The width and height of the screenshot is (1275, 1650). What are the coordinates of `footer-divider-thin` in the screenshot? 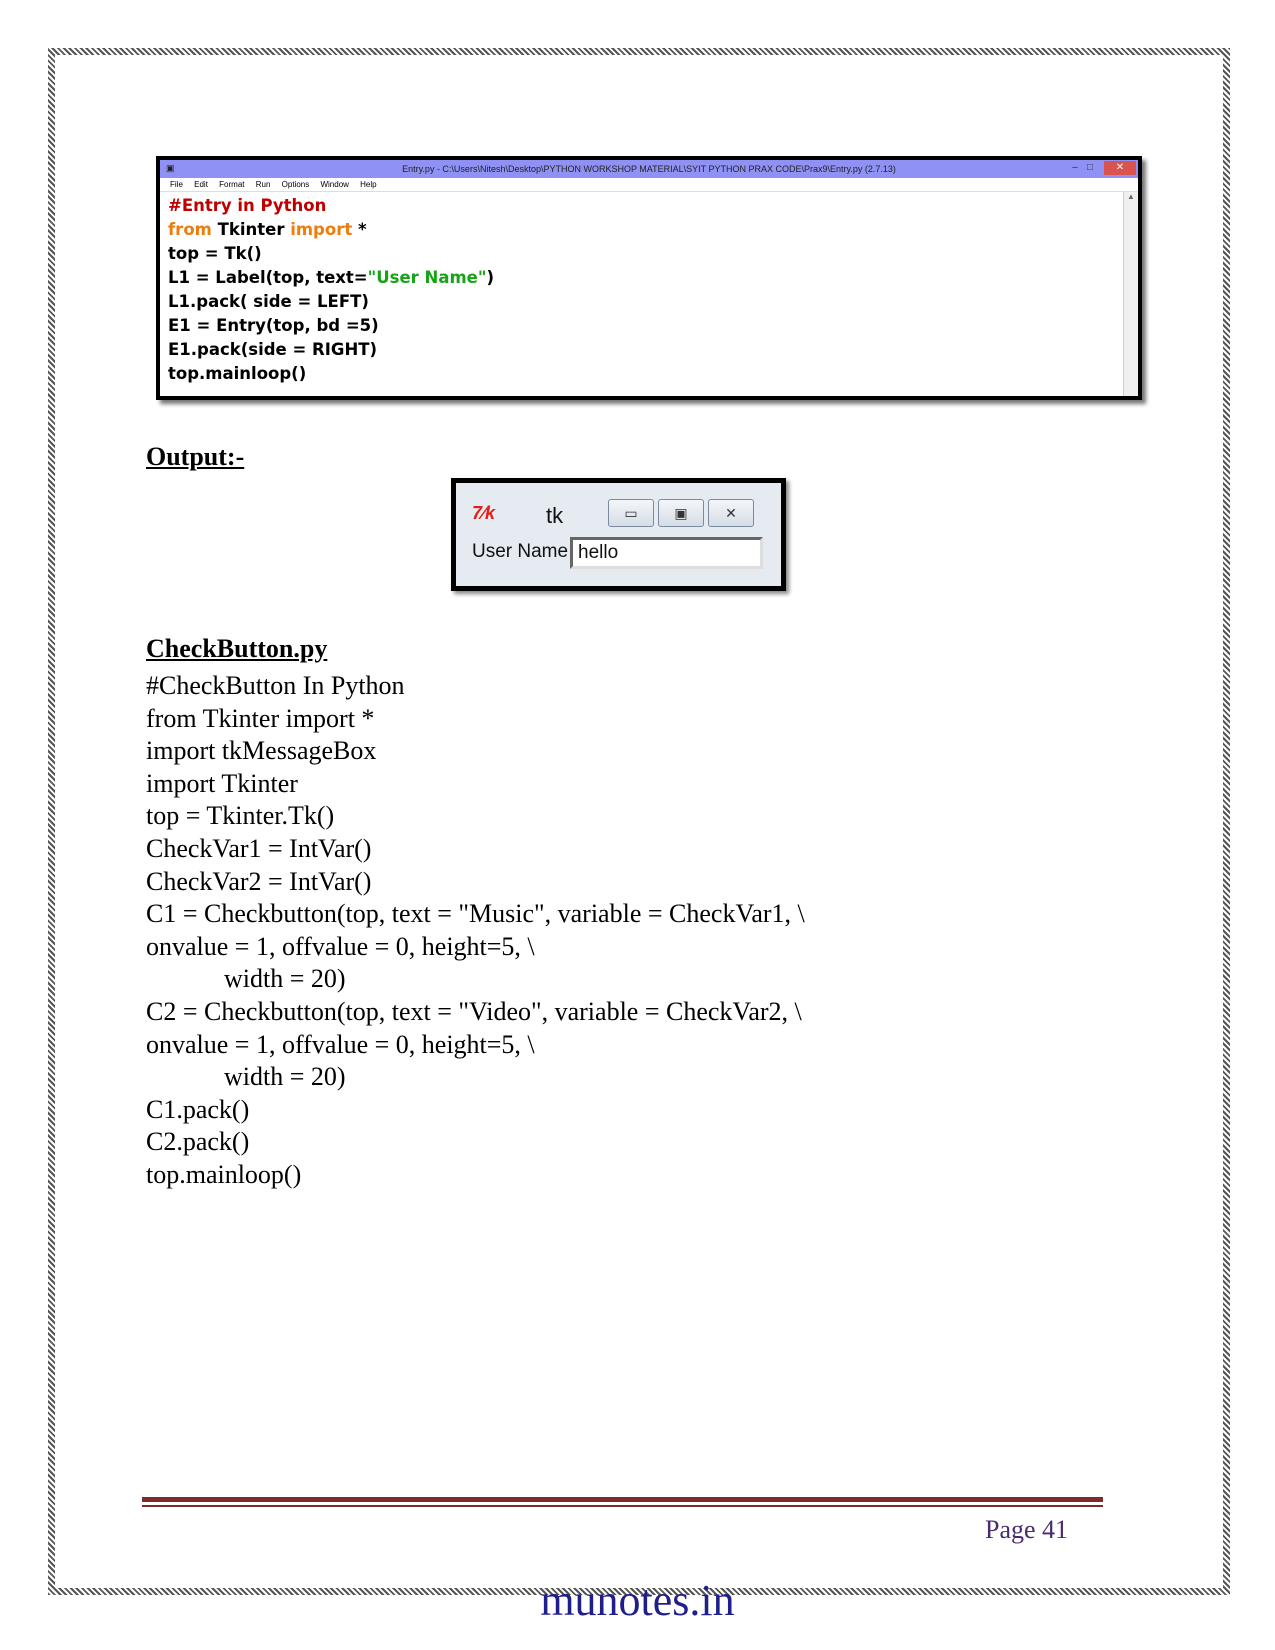 It's located at (622, 1506).